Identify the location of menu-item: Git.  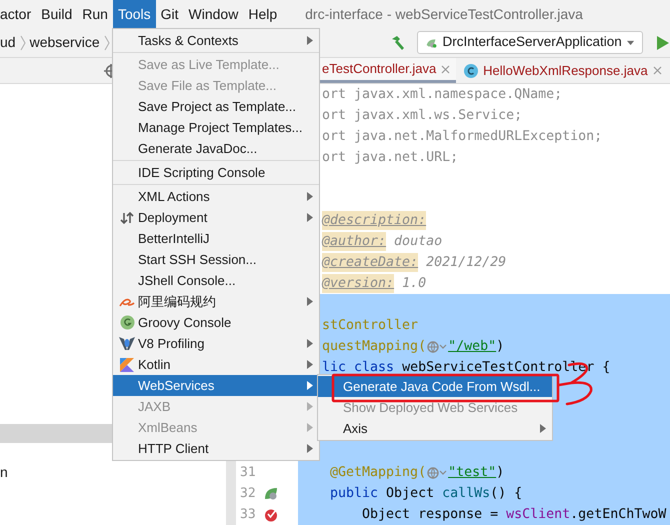
(170, 14).